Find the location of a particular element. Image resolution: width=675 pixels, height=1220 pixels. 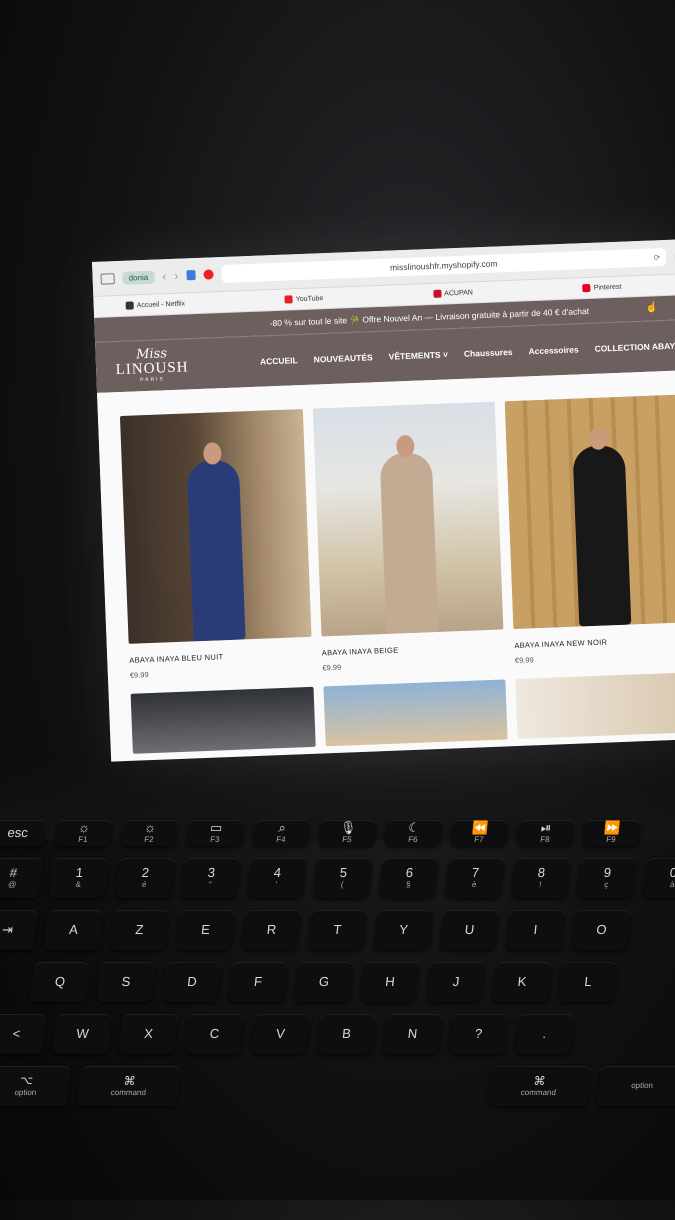

keyboard-key: X is located at coordinates (148, 1034).